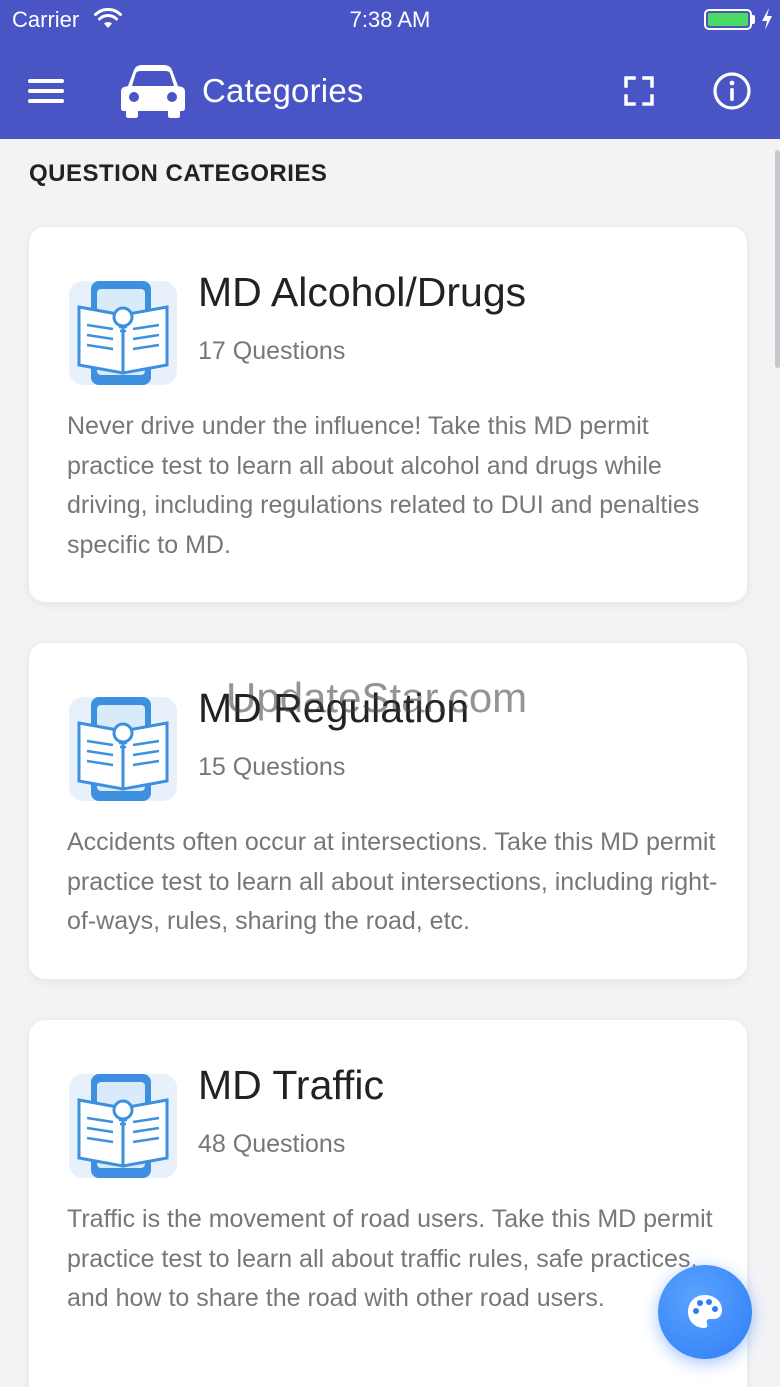 The image size is (780, 1387). Describe the element at coordinates (272, 1144) in the screenshot. I see `question-count: 48 Questions` at that location.